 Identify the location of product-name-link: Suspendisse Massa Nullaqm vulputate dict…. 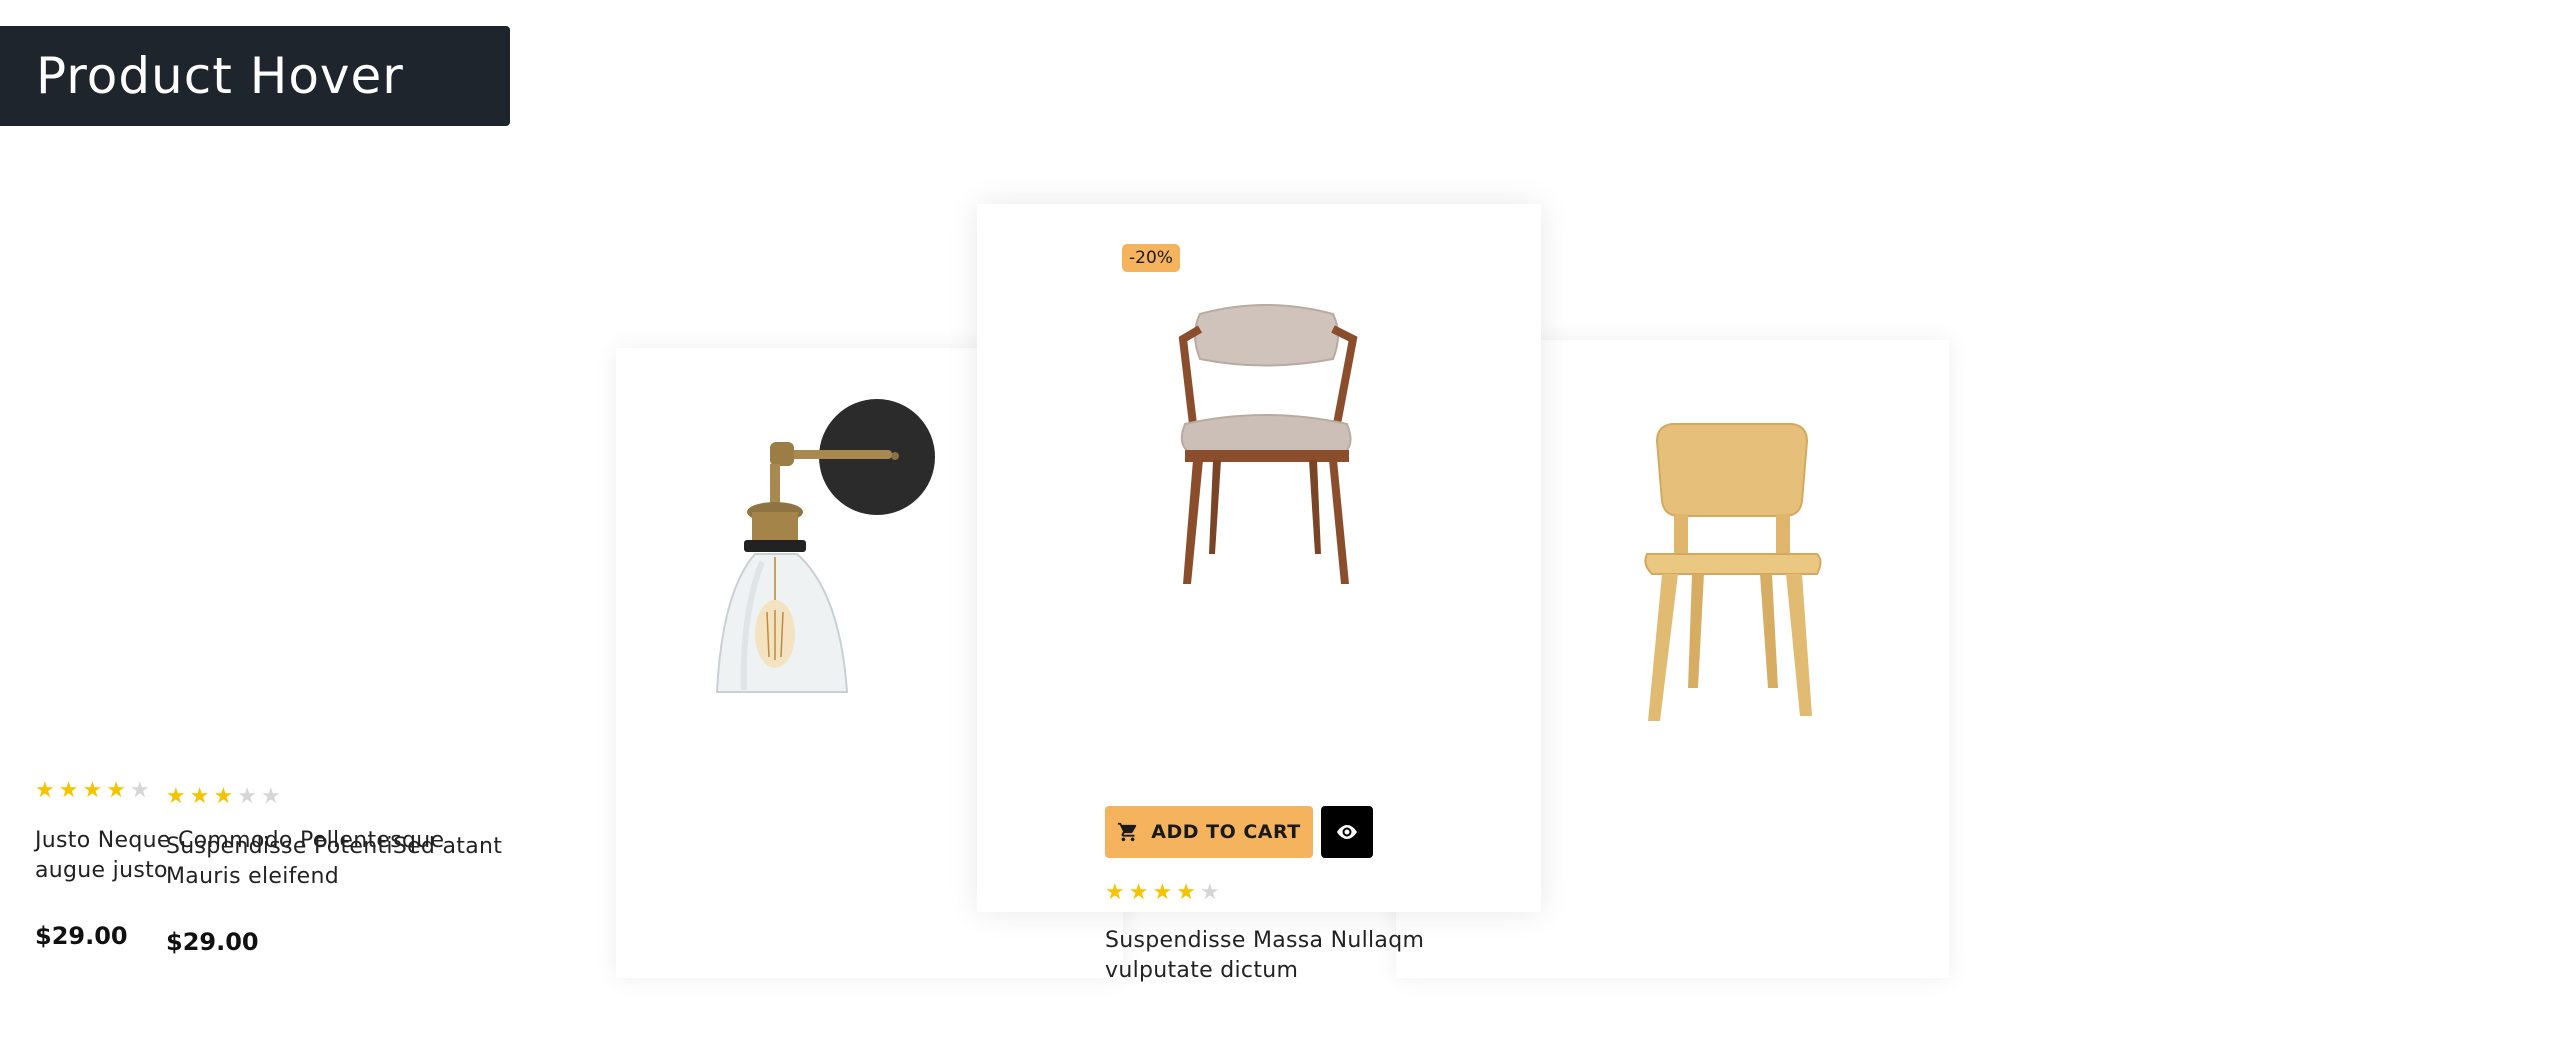
(1315, 956).